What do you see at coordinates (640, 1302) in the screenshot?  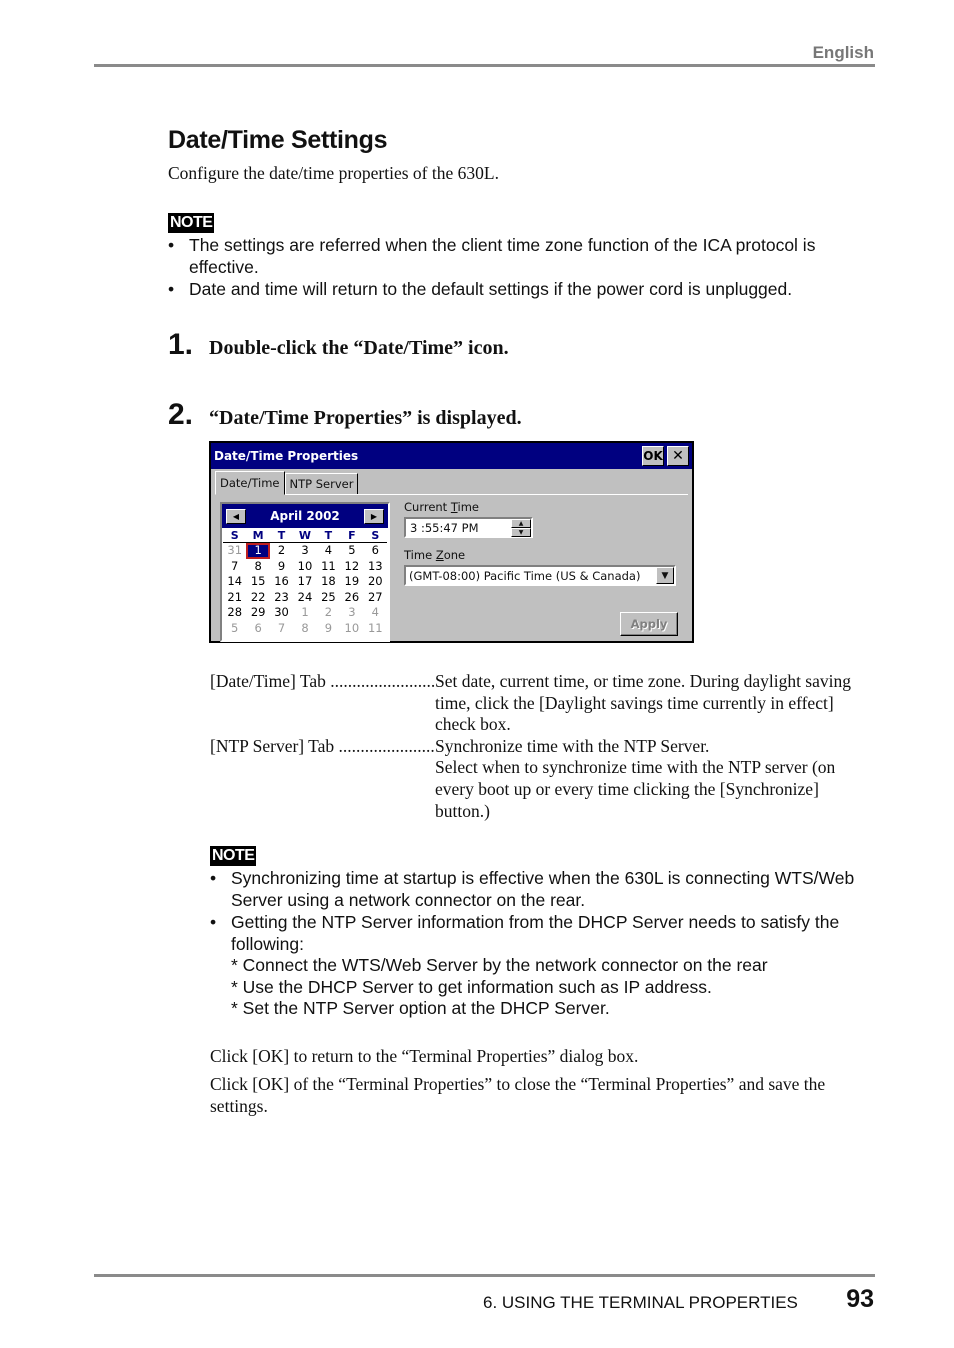 I see `footer-section: 6. USING THE TERMINAL PROPERTIES` at bounding box center [640, 1302].